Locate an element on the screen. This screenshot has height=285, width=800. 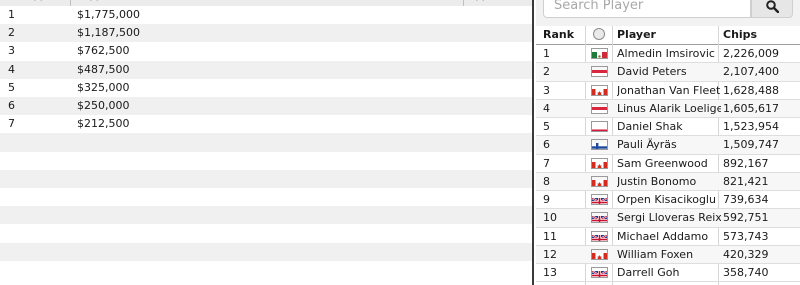
payout-place: 4 is located at coordinates (11, 69).